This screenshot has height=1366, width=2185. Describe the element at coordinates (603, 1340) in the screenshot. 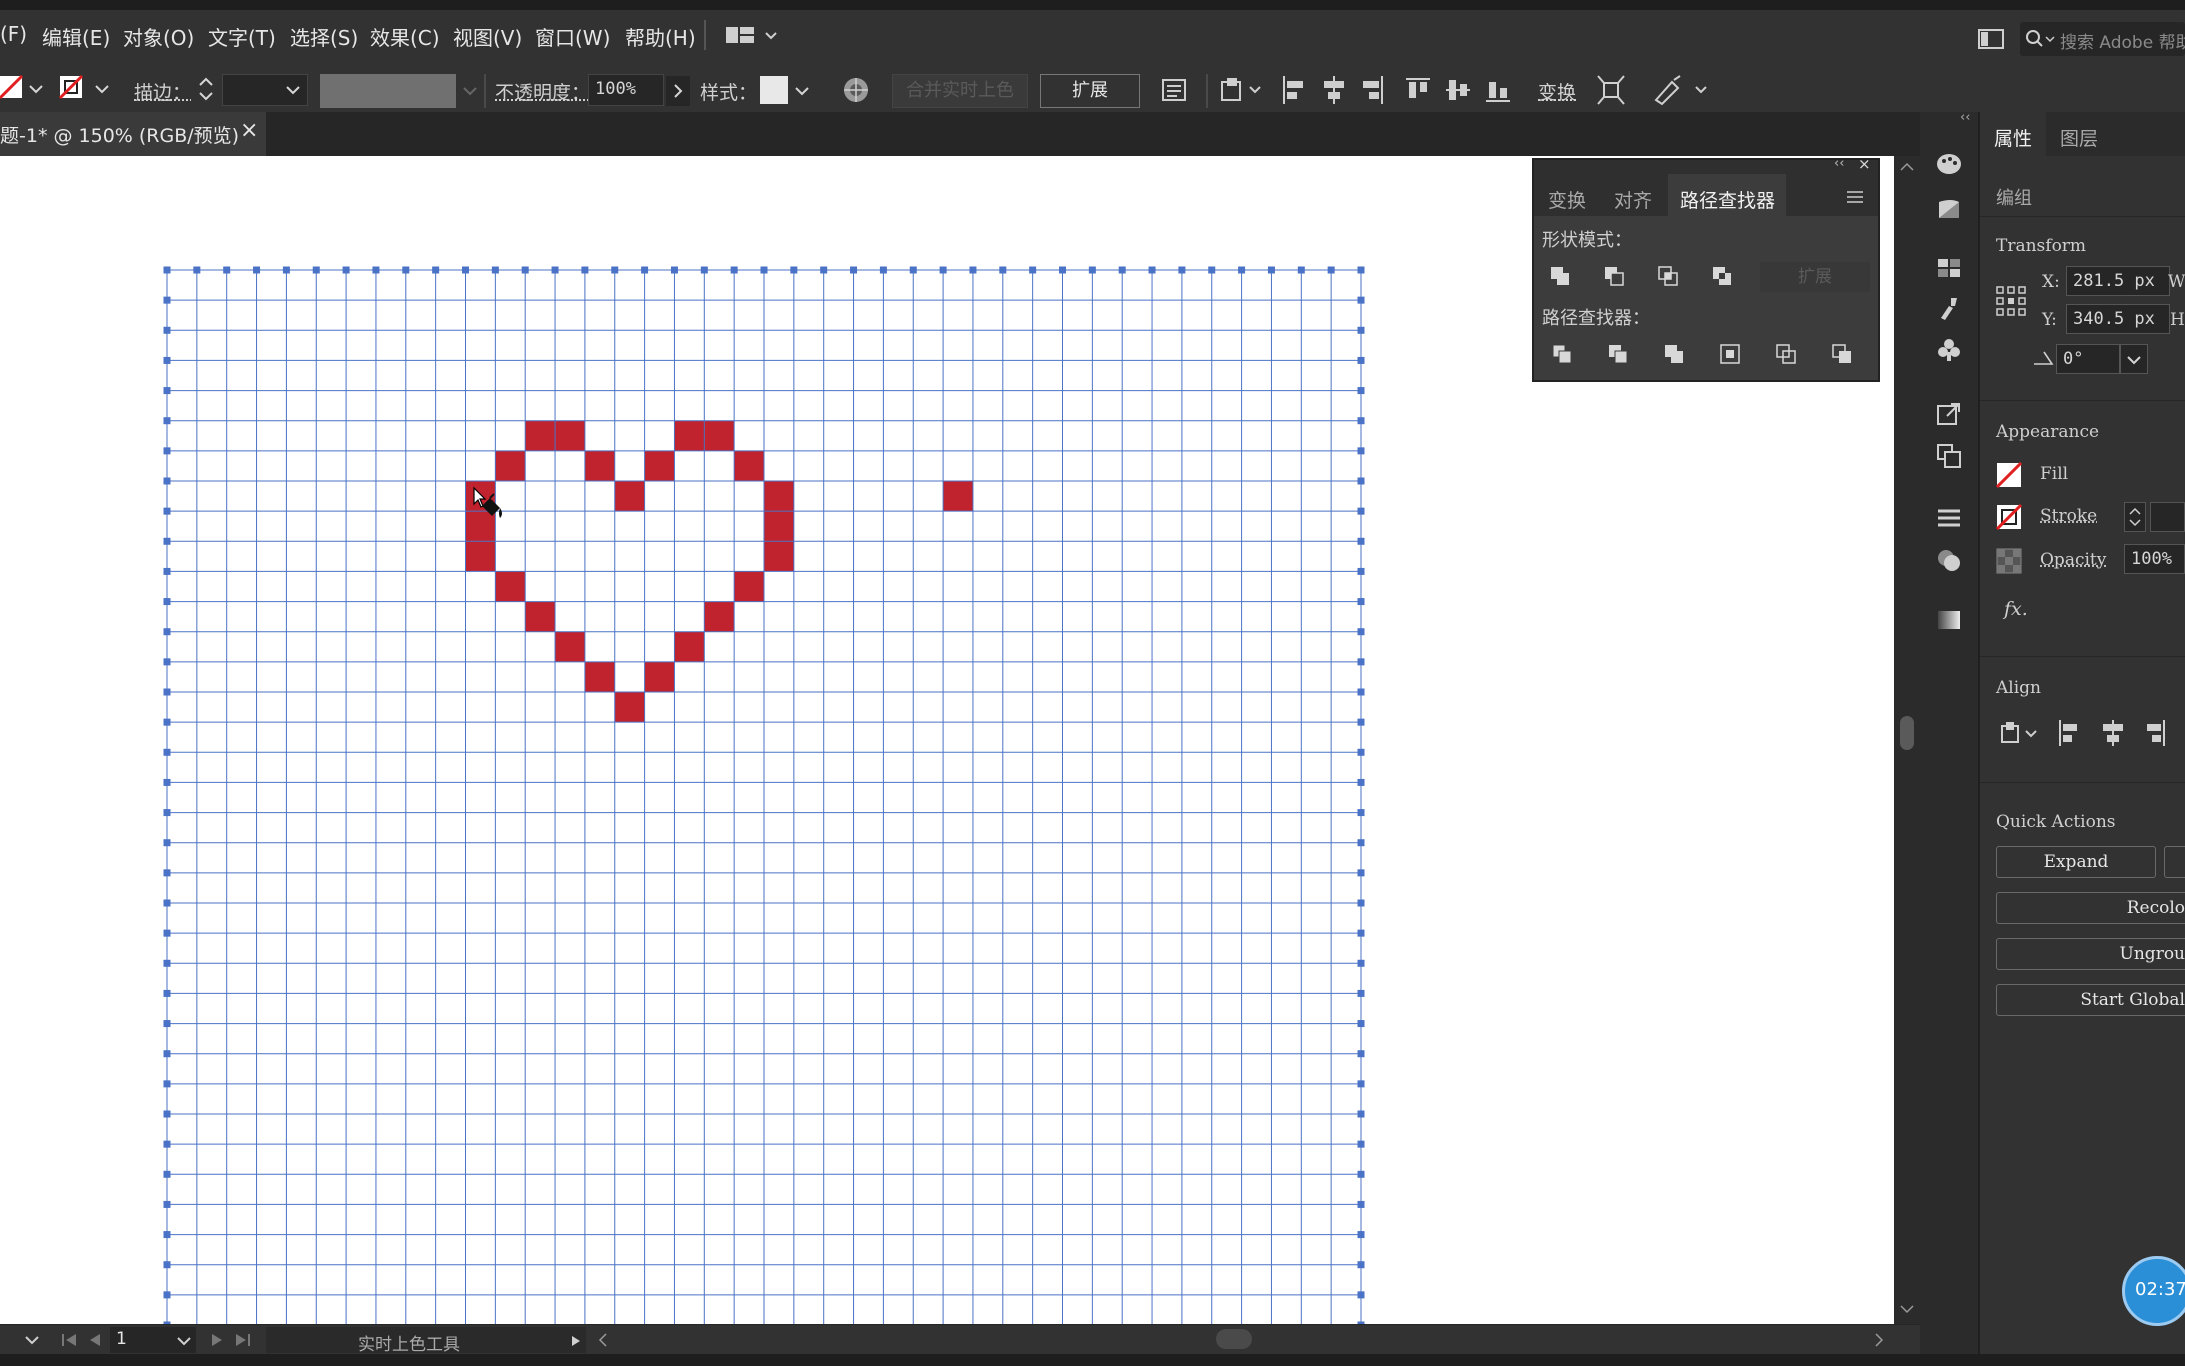

I see `scroll-left-icon` at that location.